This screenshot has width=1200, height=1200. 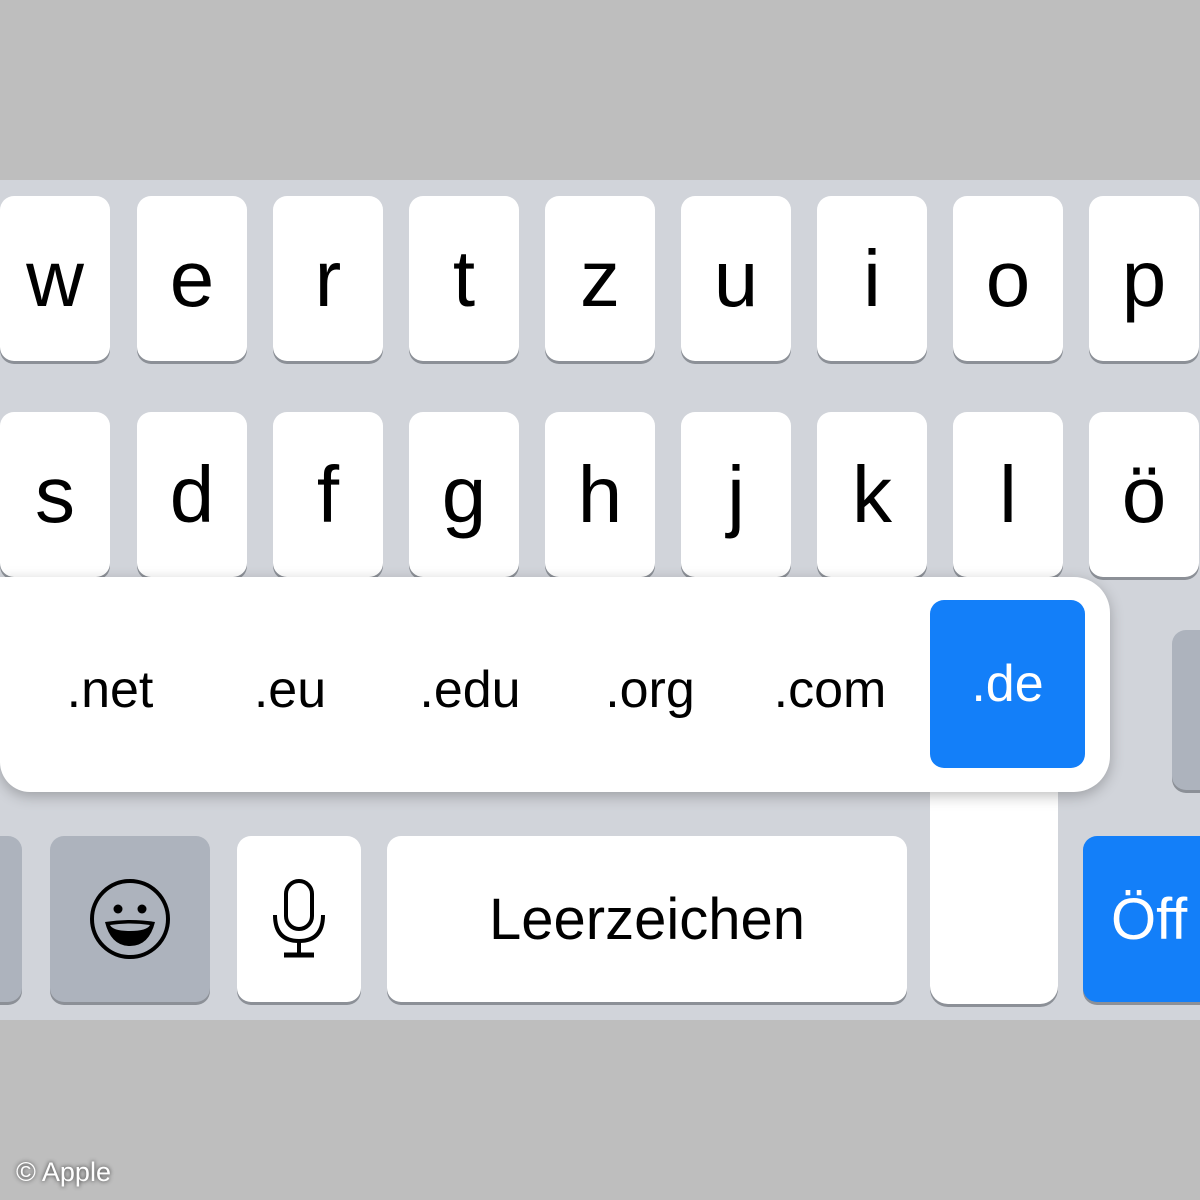 What do you see at coordinates (600, 278) in the screenshot?
I see `key-z: z` at bounding box center [600, 278].